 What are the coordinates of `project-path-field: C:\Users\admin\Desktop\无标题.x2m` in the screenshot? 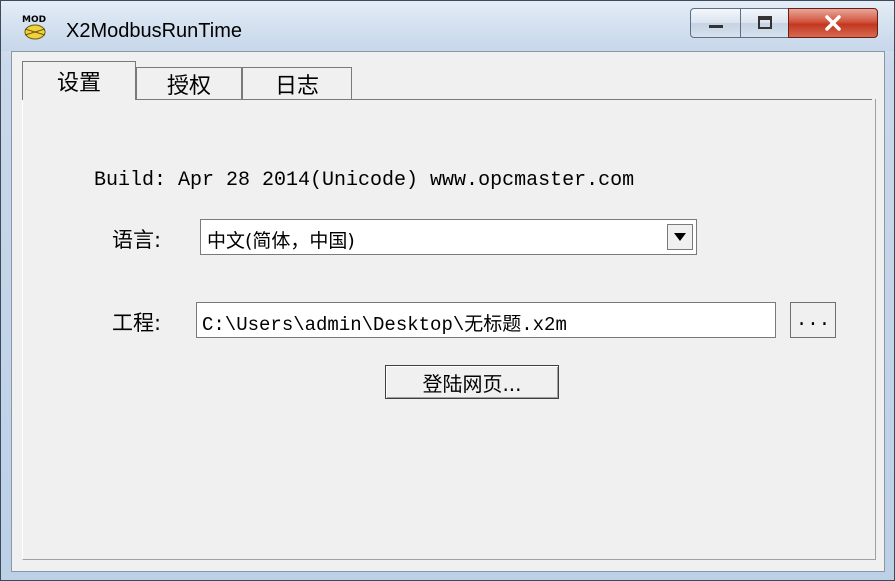 It's located at (486, 320).